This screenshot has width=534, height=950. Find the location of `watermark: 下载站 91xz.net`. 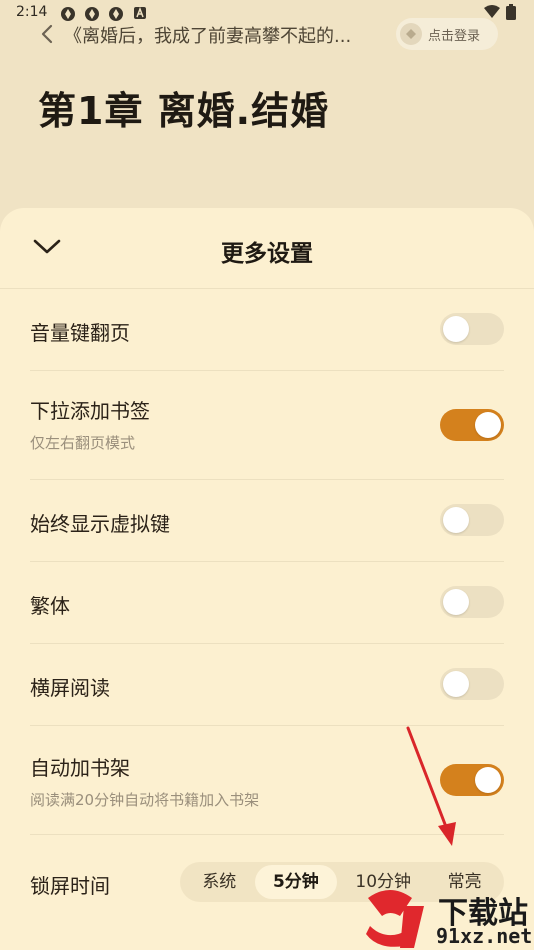

watermark: 下载站 91xz.net is located at coordinates (447, 918).